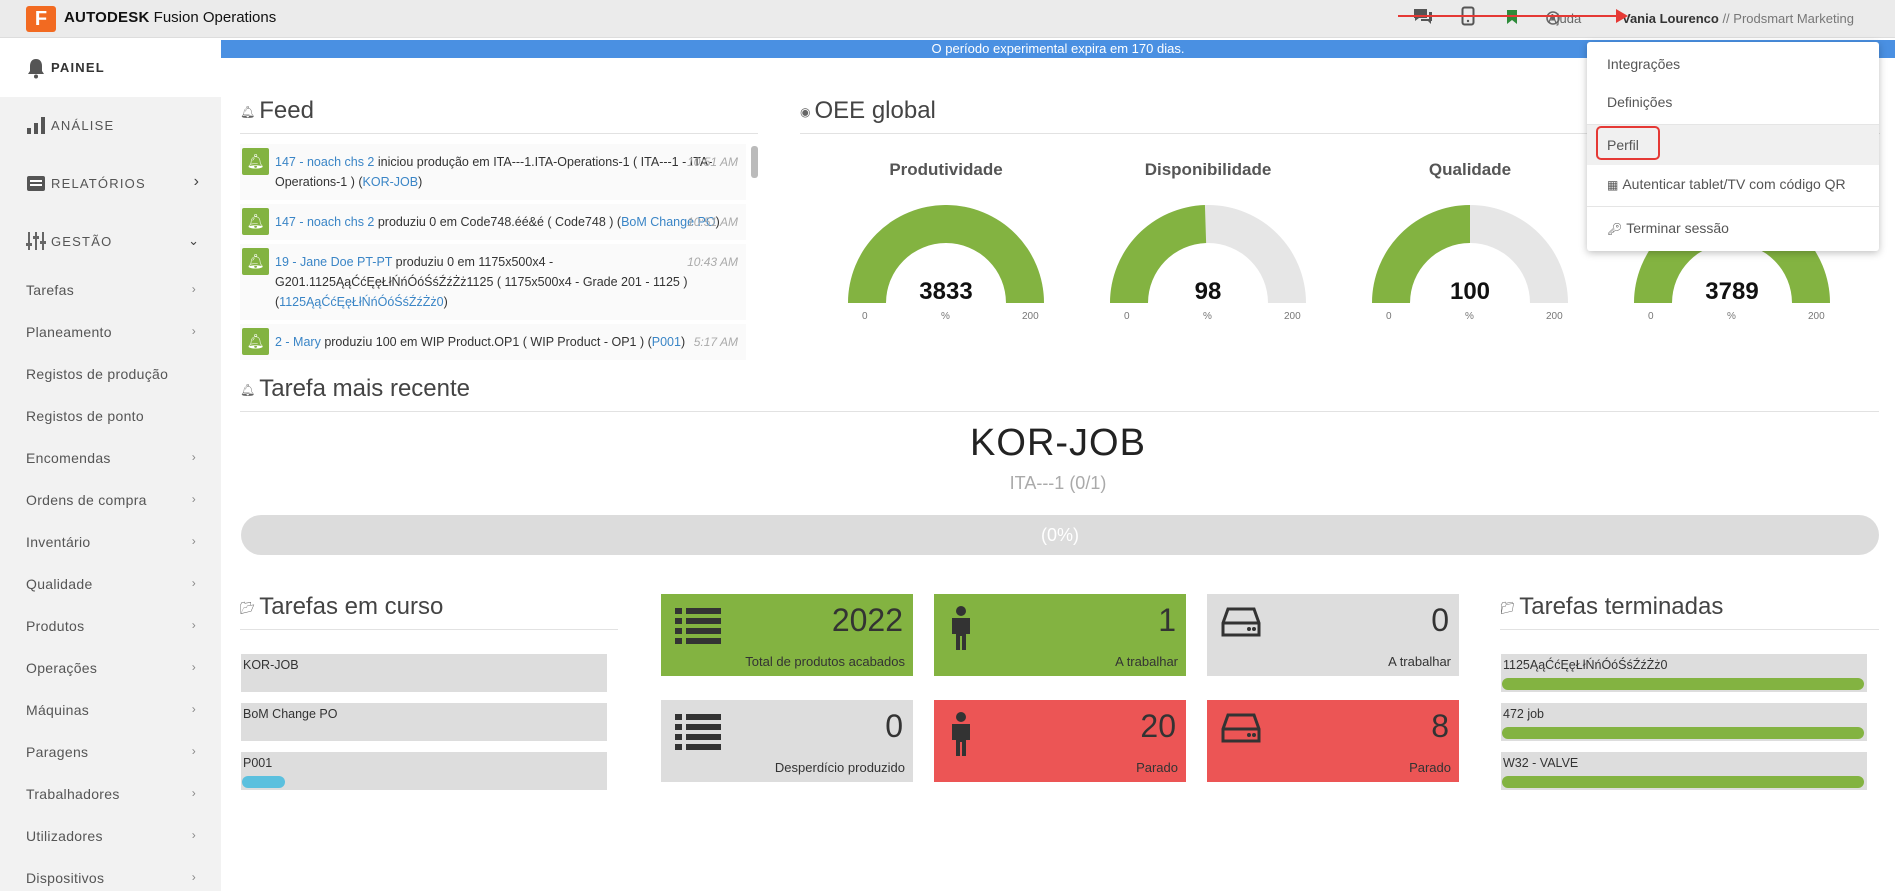 The width and height of the screenshot is (1895, 891). What do you see at coordinates (111, 794) in the screenshot?
I see `sidebar-item-trabalhadores: Trabalhadores ›` at bounding box center [111, 794].